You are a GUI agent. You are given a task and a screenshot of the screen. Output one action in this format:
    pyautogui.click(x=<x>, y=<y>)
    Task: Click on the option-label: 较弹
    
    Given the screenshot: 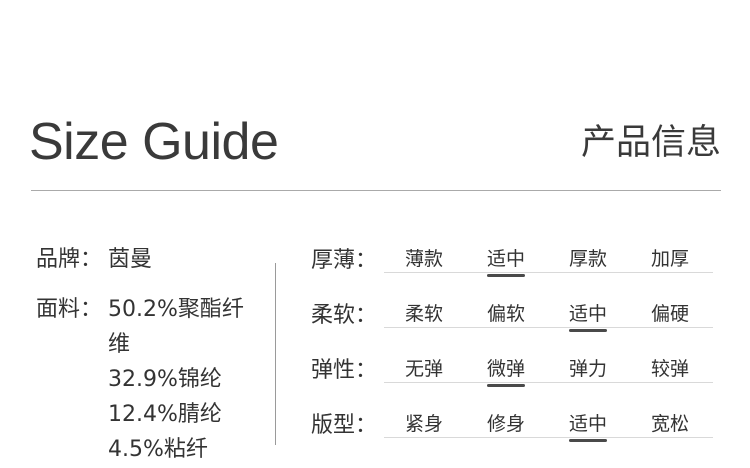 What is the action you would take?
    pyautogui.click(x=670, y=369)
    